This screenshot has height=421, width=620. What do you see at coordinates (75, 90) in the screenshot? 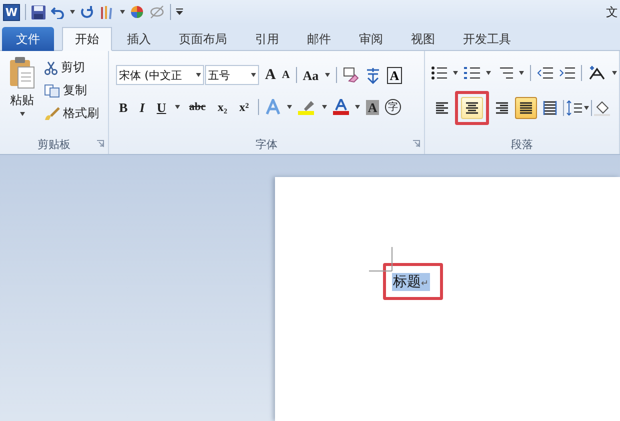
I see `clipboard-command: 复制` at bounding box center [75, 90].